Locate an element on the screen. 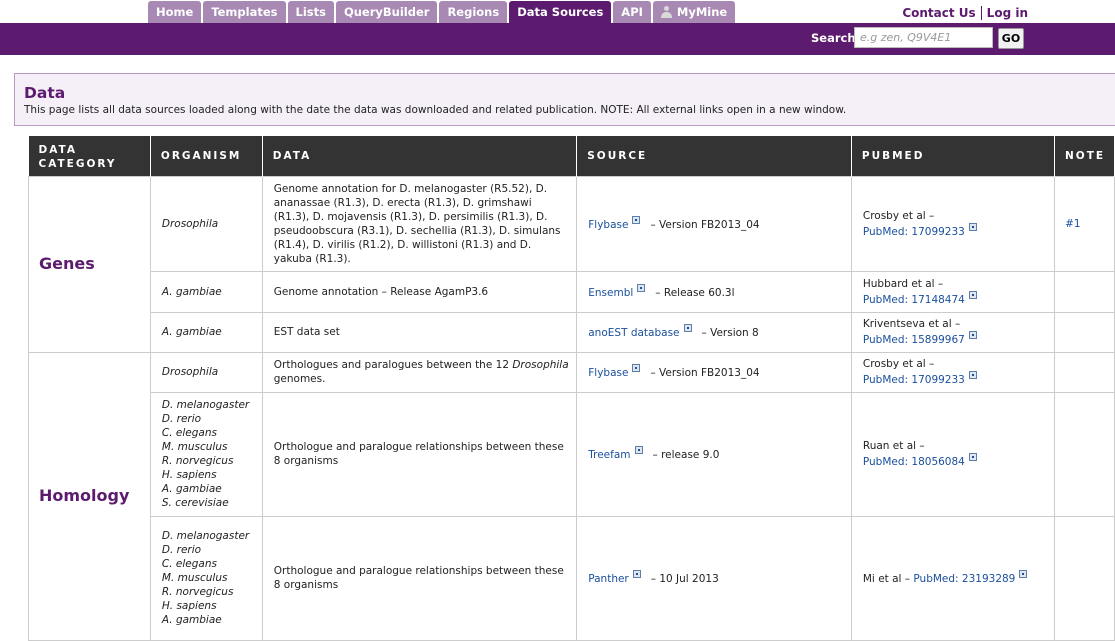 This screenshot has height=641, width=1115. organism-cell: Drosophila is located at coordinates (206, 372).